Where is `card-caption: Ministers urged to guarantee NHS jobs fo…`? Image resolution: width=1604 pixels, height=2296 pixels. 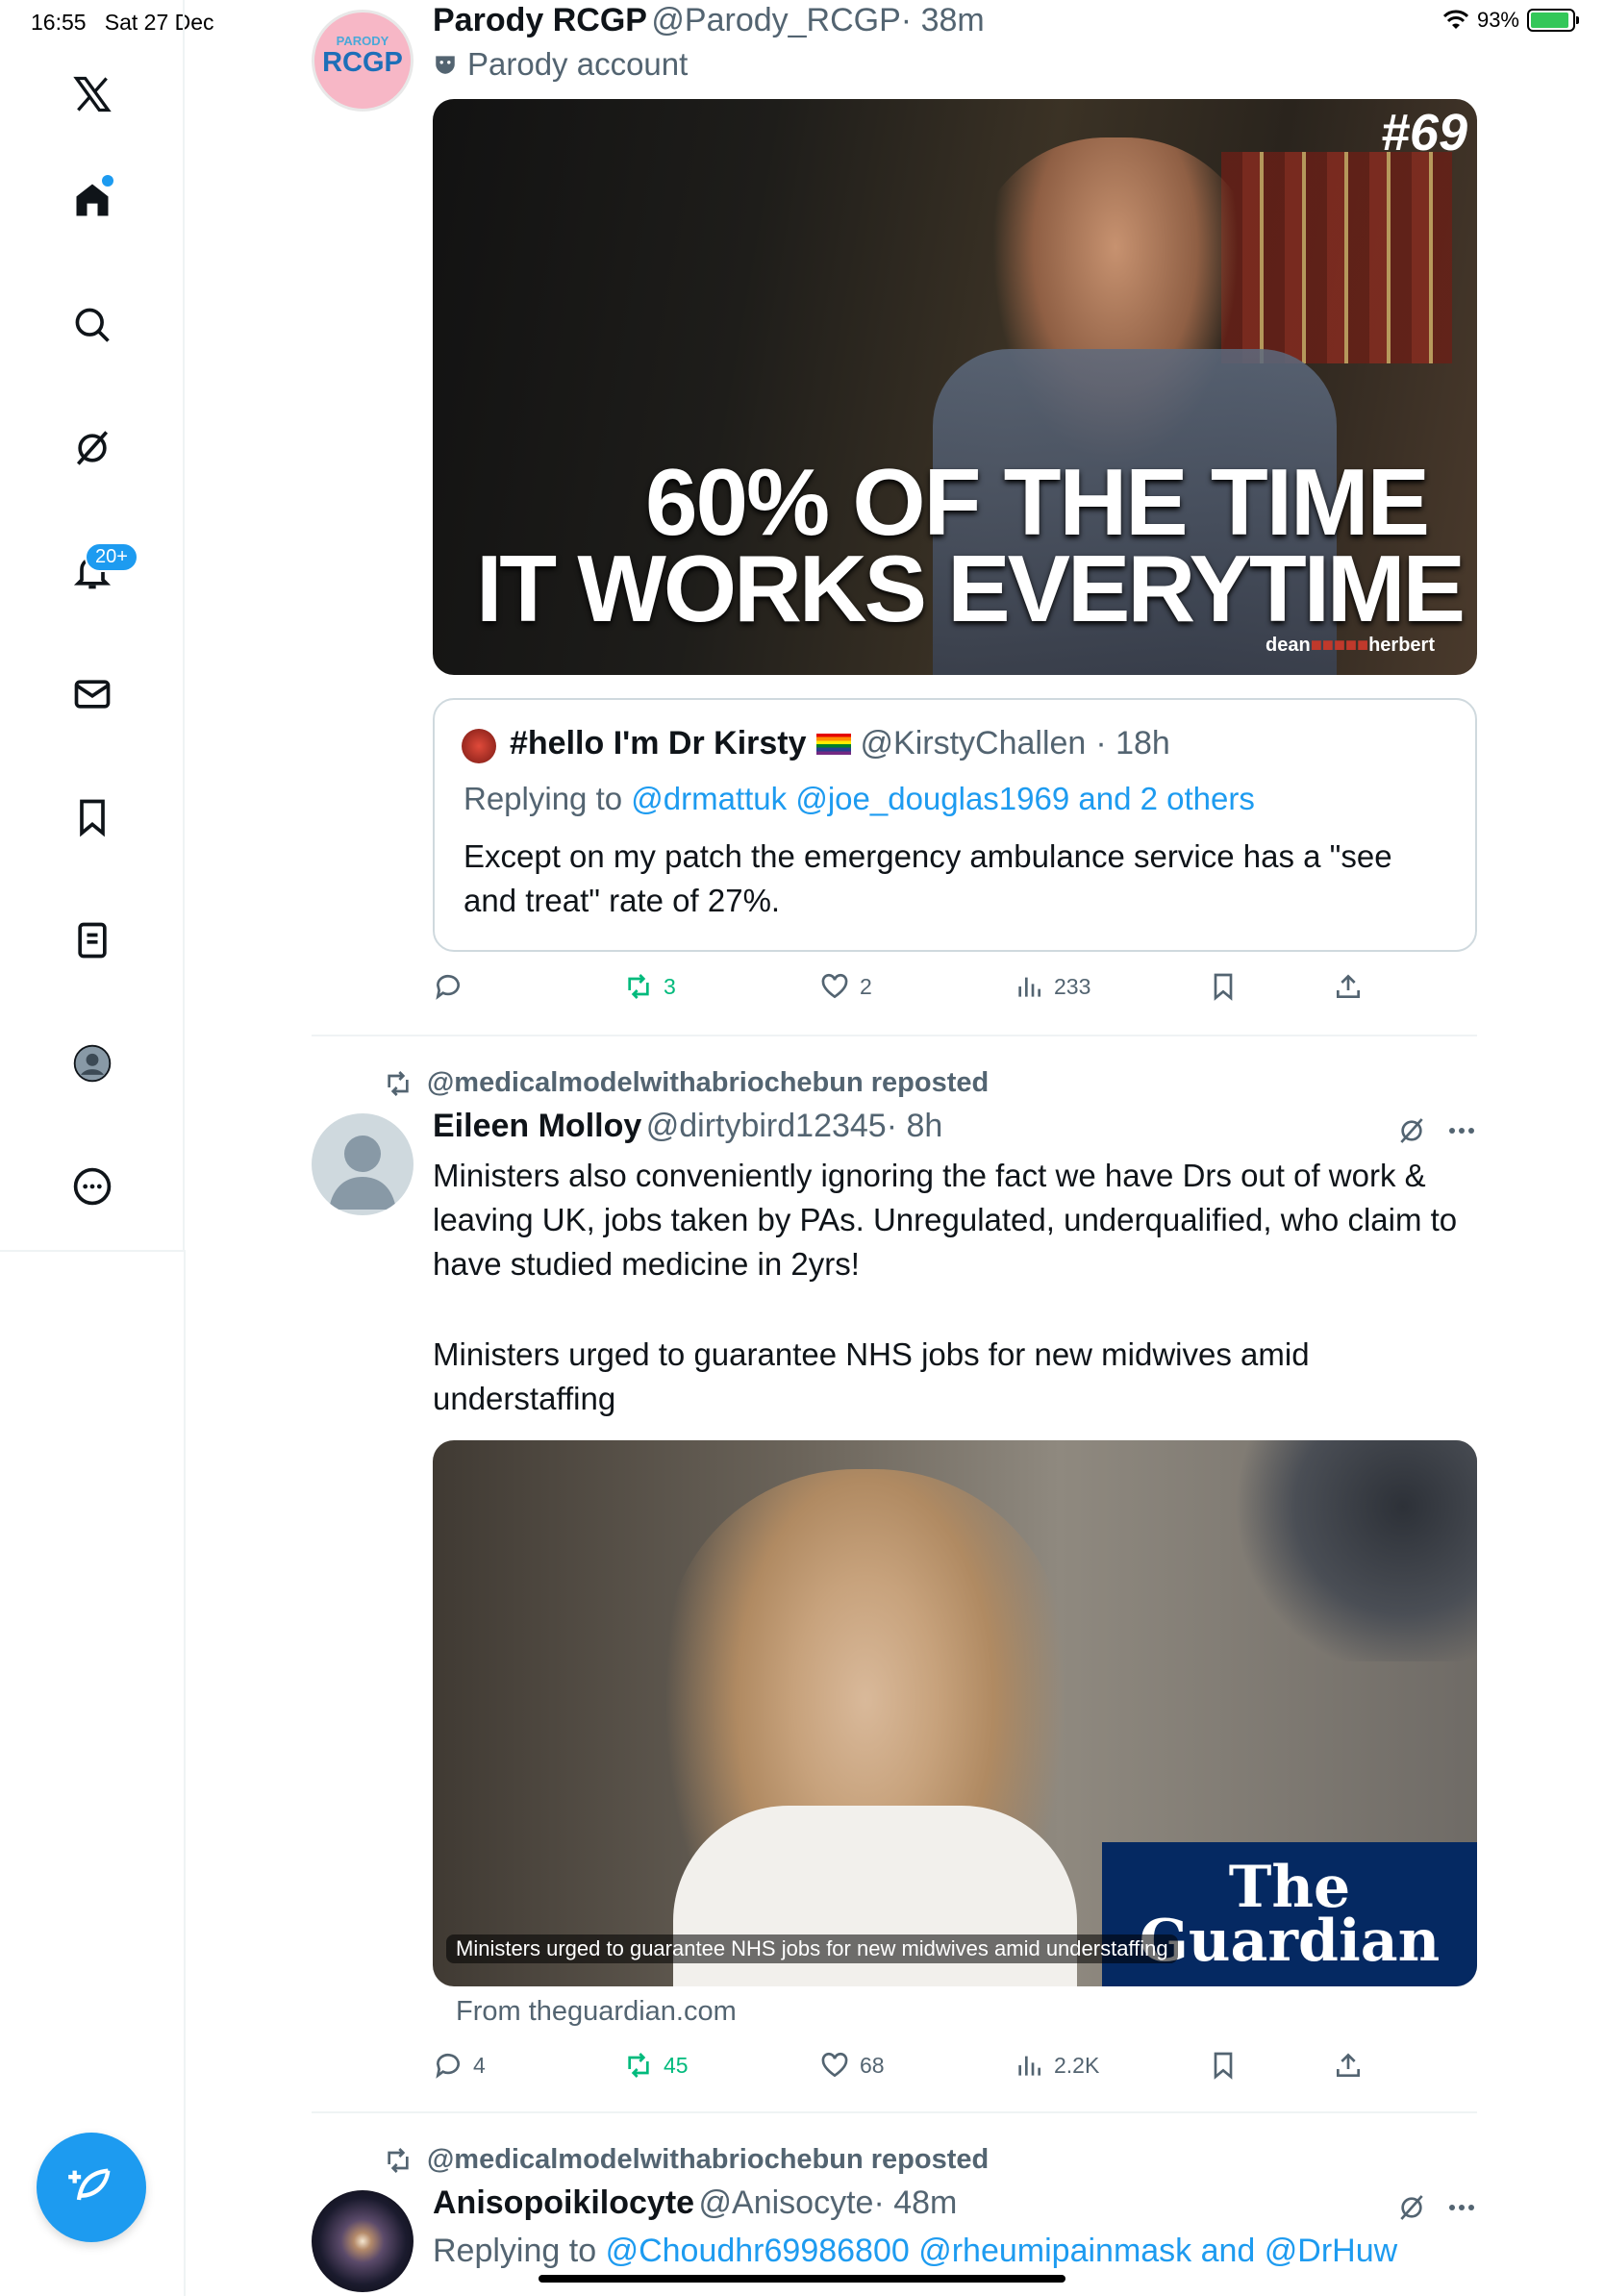
card-caption: Ministers urged to guarantee NHS jobs fo… is located at coordinates (812, 1948).